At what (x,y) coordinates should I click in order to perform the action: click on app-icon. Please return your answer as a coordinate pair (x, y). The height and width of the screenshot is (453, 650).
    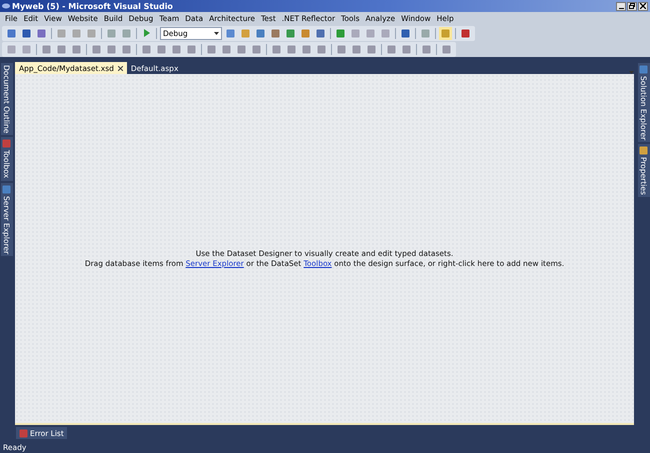
    Looking at the image, I should click on (6, 6).